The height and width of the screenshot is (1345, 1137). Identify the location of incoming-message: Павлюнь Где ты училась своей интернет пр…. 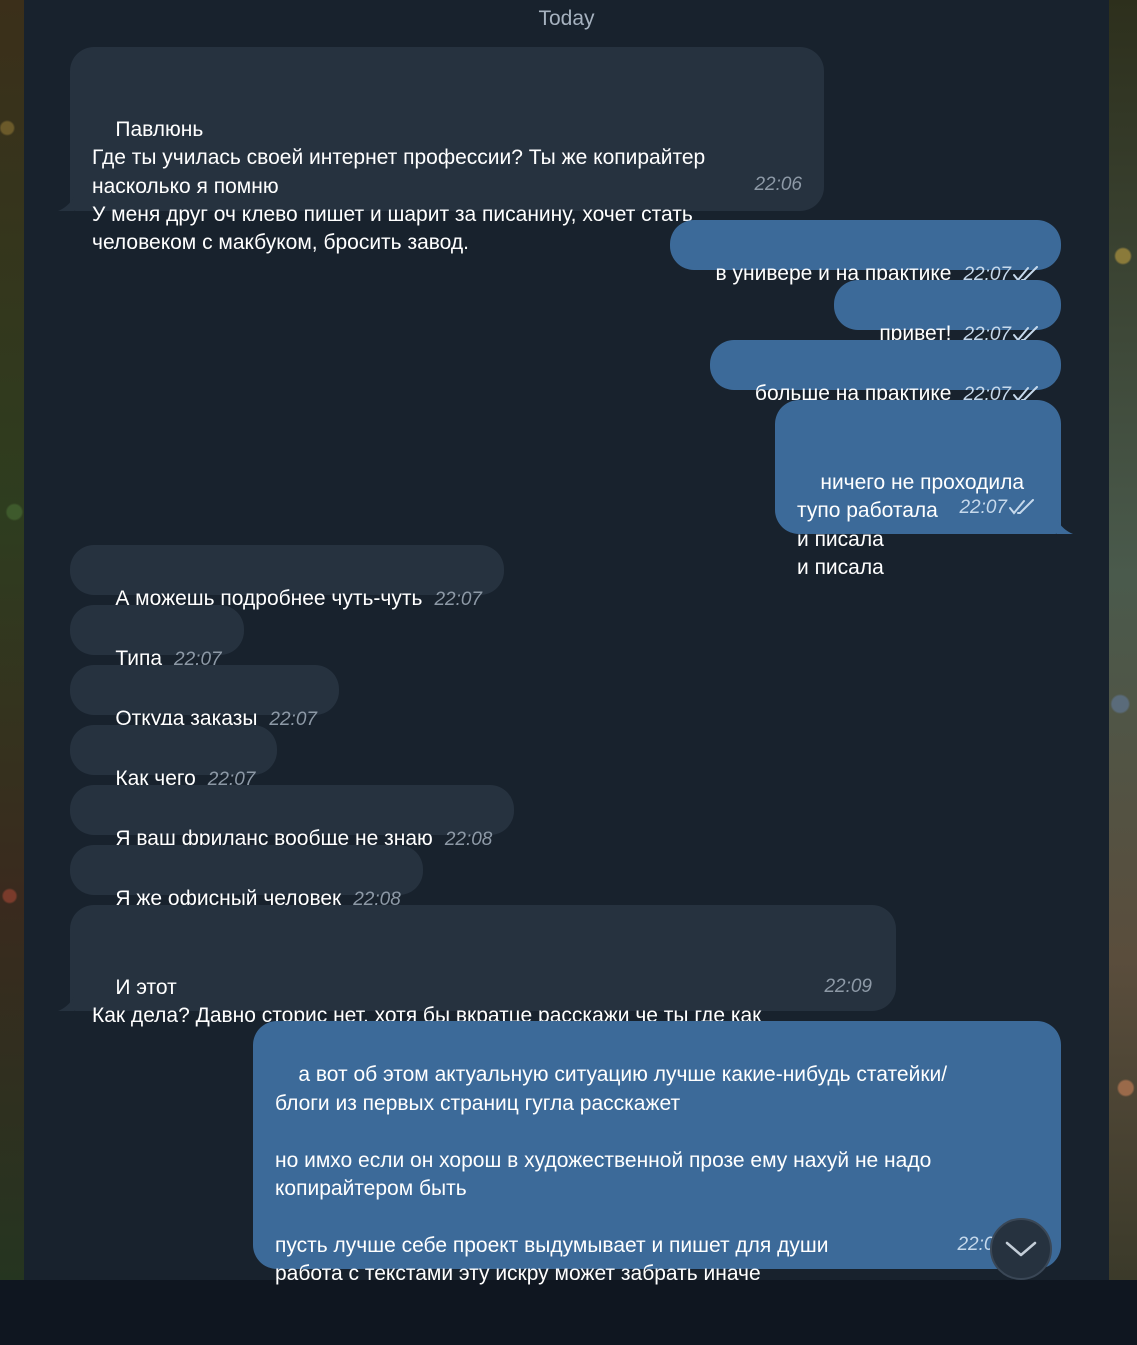
(441, 150).